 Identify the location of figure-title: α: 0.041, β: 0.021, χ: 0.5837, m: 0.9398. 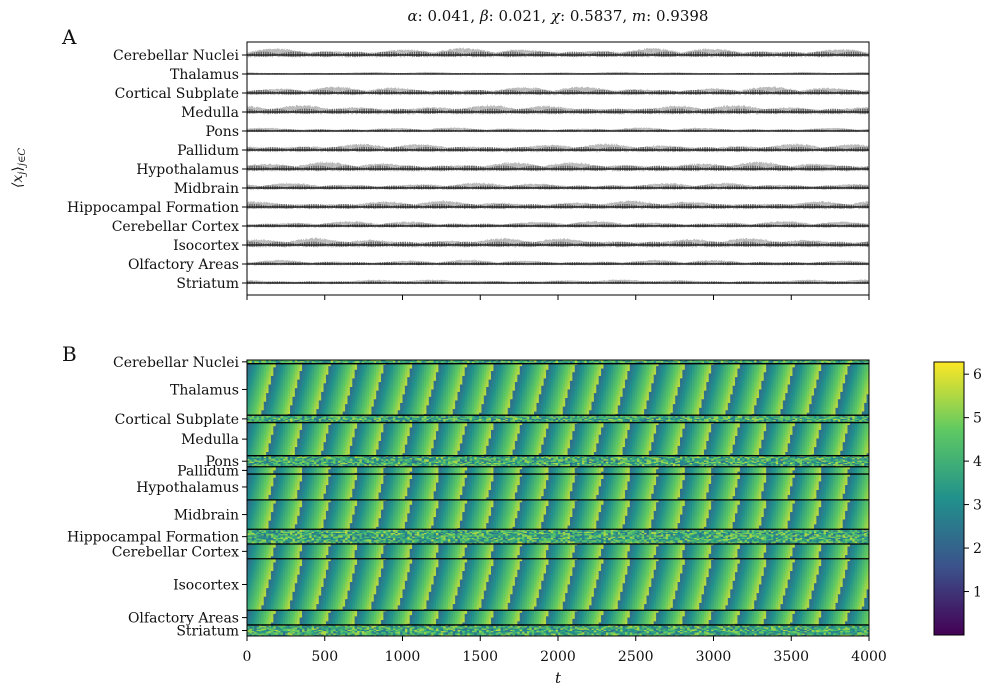
(558, 16).